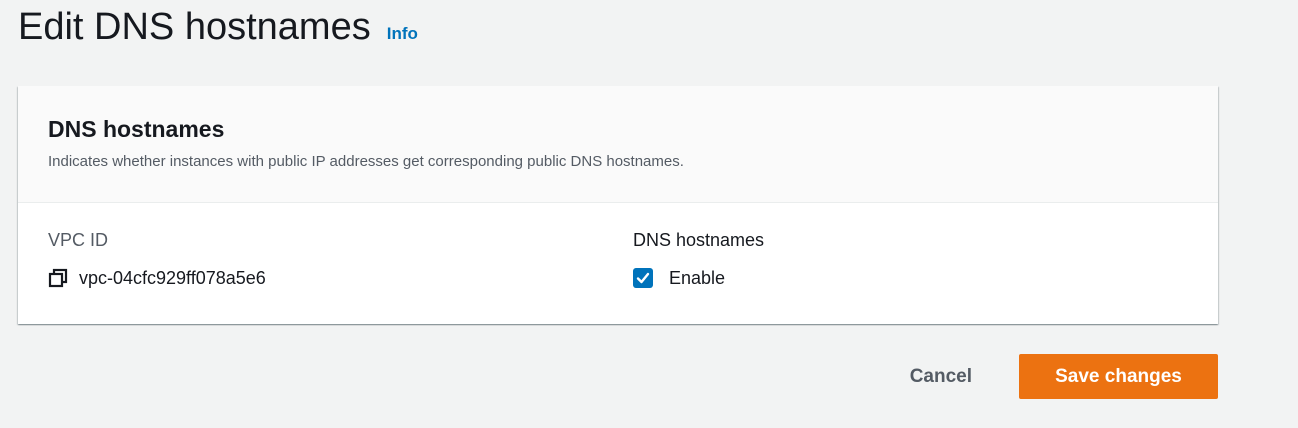 The height and width of the screenshot is (428, 1298). Describe the element at coordinates (78, 240) in the screenshot. I see `vpc-id-label: VPC ID` at that location.